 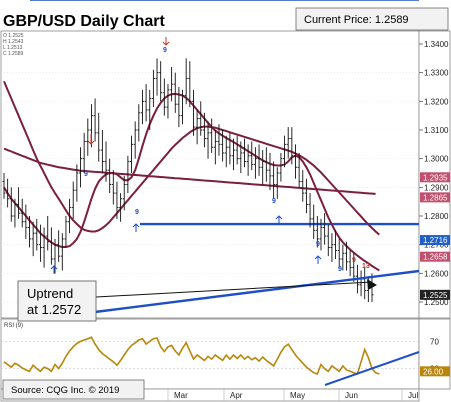 What do you see at coordinates (435, 295) in the screenshot?
I see `price-tag-label: 1.2525` at bounding box center [435, 295].